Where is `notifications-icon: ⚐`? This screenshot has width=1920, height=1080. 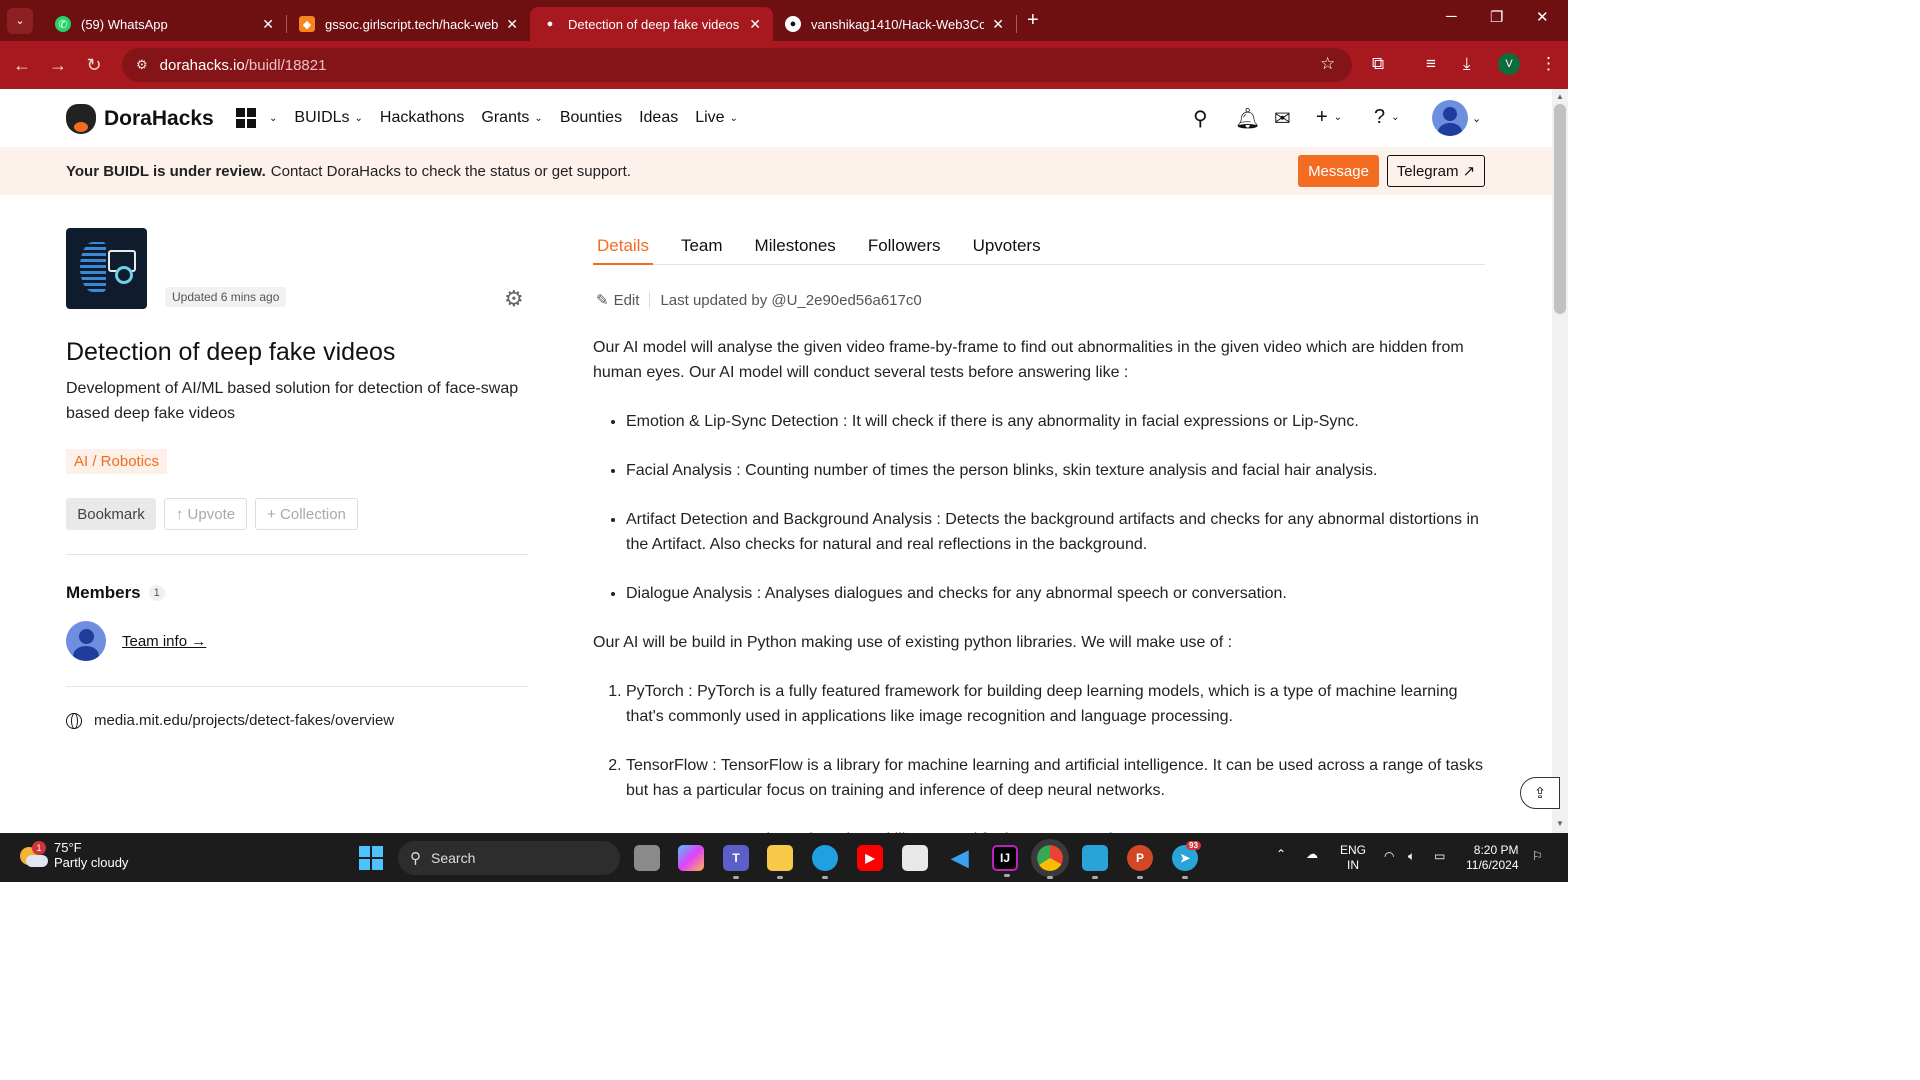 notifications-icon: ⚐ is located at coordinates (1537, 856).